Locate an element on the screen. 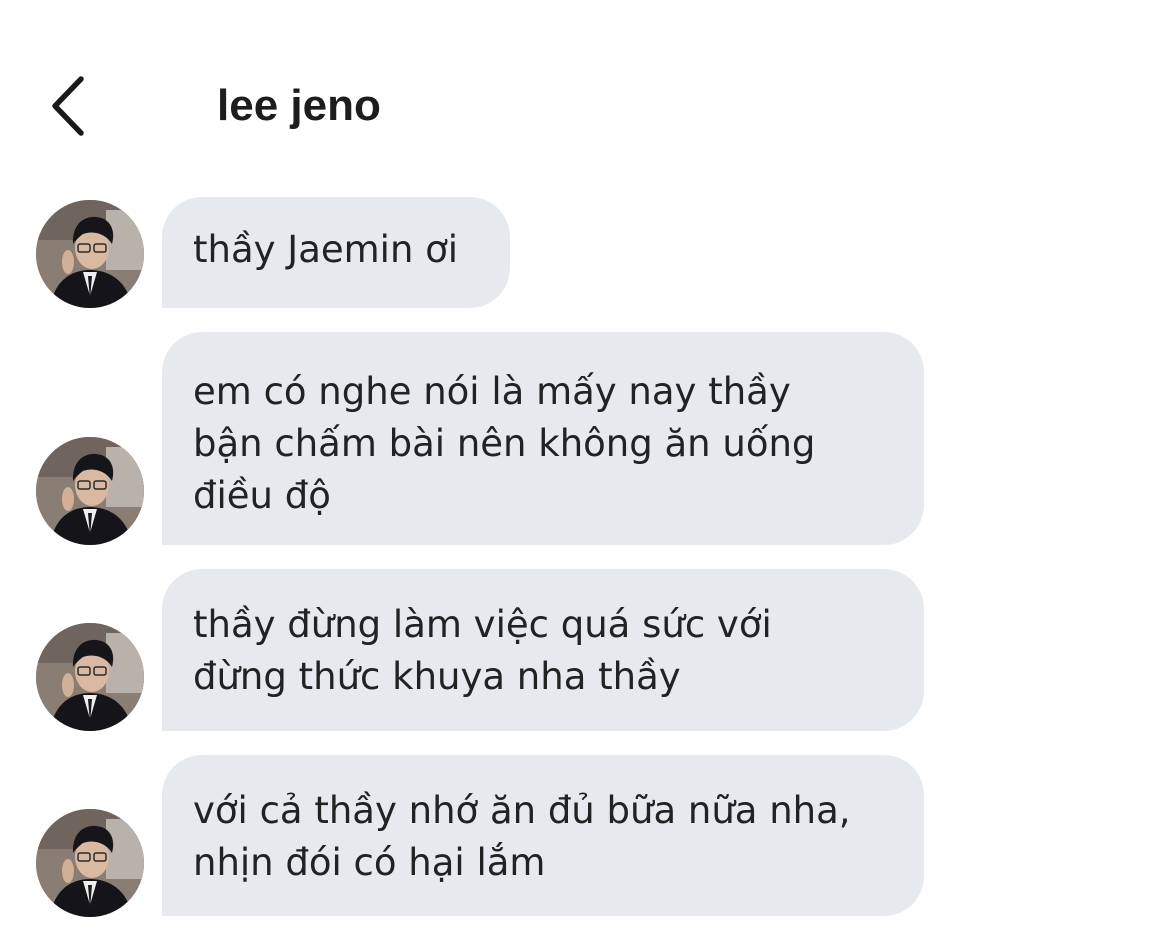  chevron-left-icon is located at coordinates (68, 106).